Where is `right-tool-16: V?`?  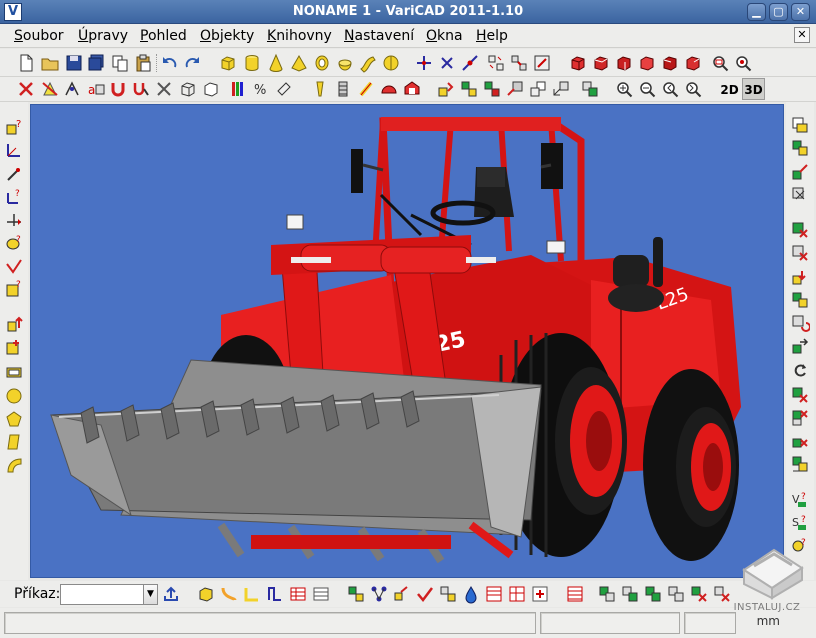
right-tool-16: V? is located at coordinates (800, 500).